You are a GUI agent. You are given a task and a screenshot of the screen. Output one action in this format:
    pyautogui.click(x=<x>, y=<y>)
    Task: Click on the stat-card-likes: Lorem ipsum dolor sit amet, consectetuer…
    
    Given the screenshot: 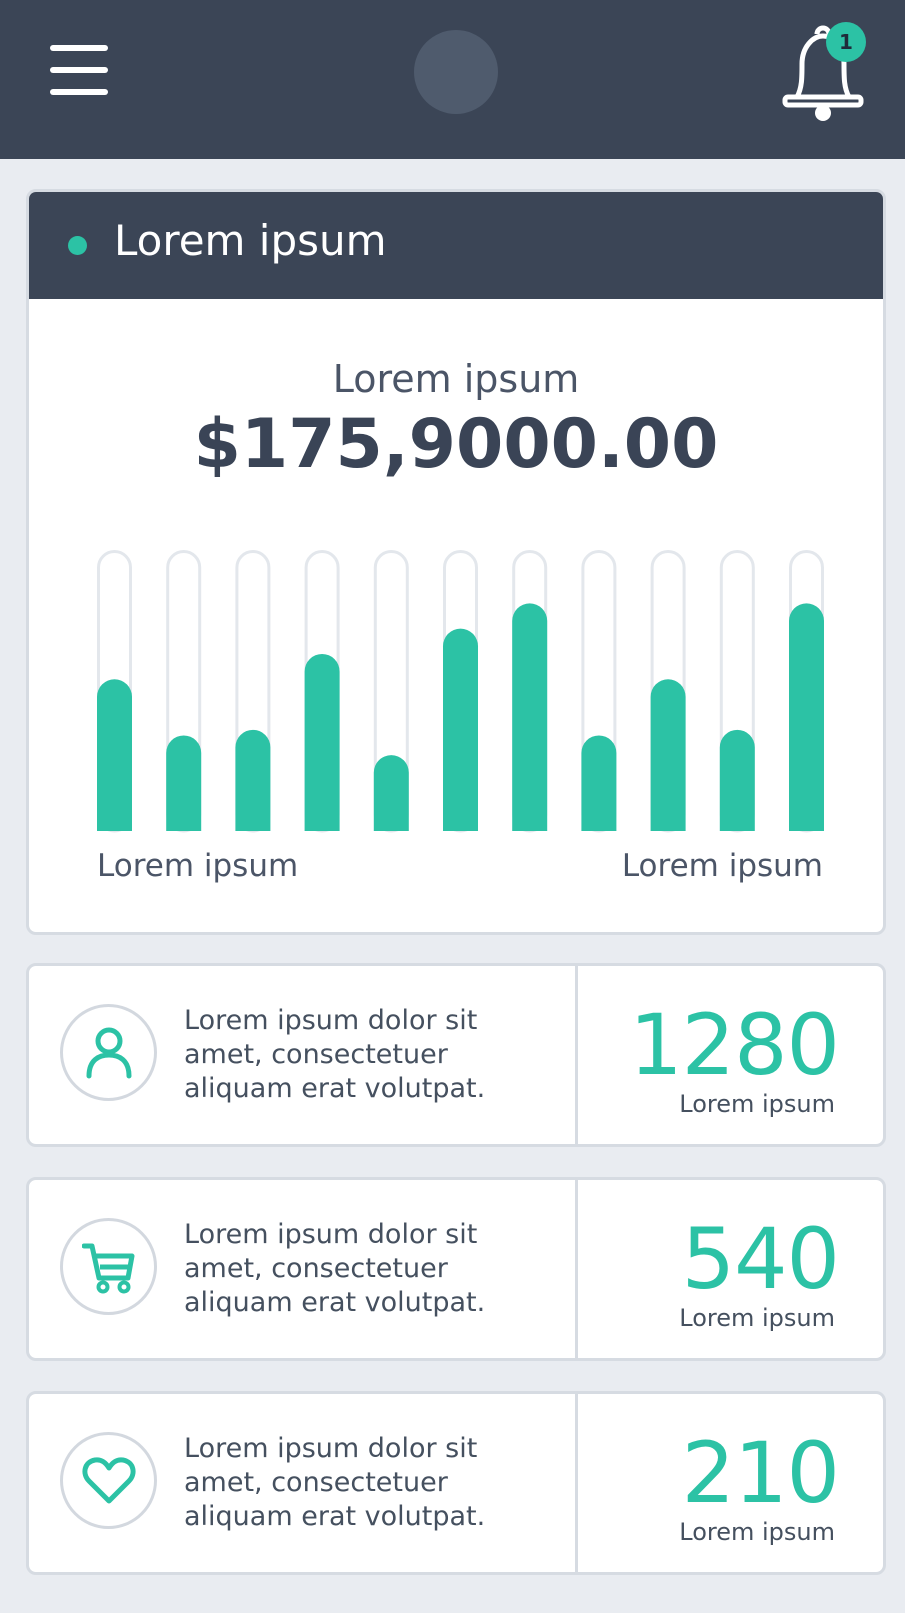 What is the action you would take?
    pyautogui.click(x=456, y=1483)
    